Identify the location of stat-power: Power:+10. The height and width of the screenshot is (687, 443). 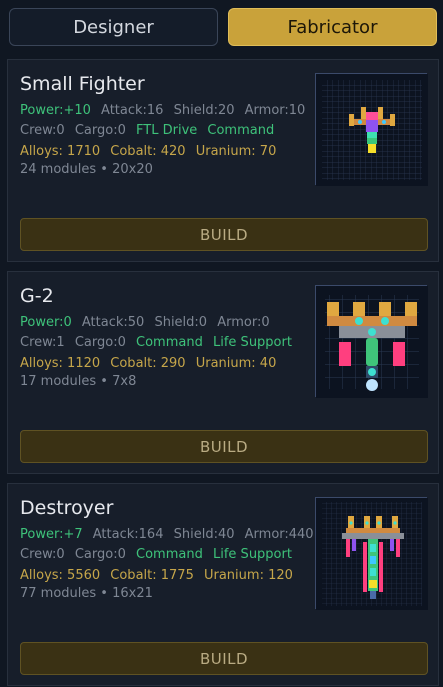
(55, 110).